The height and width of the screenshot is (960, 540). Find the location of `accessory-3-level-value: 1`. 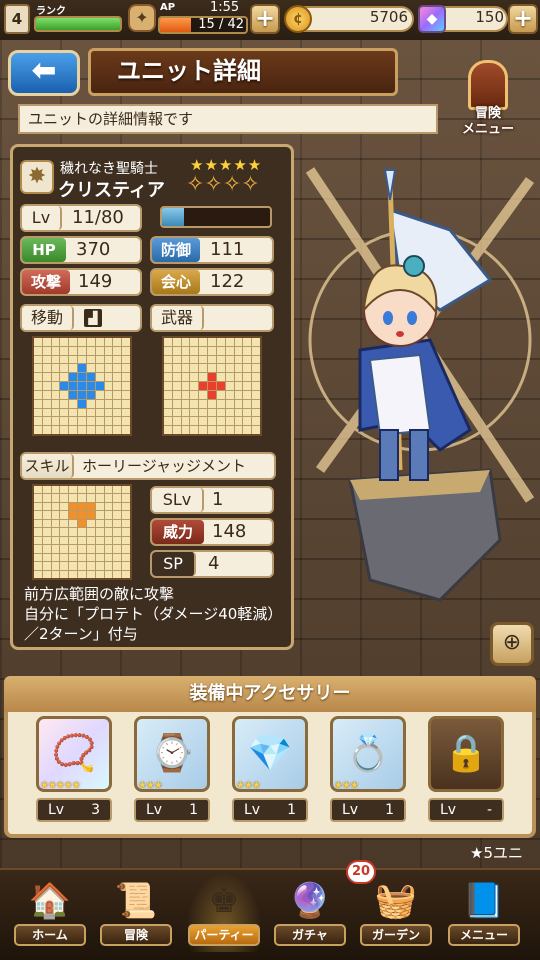

accessory-3-level-value: 1 is located at coordinates (291, 810).